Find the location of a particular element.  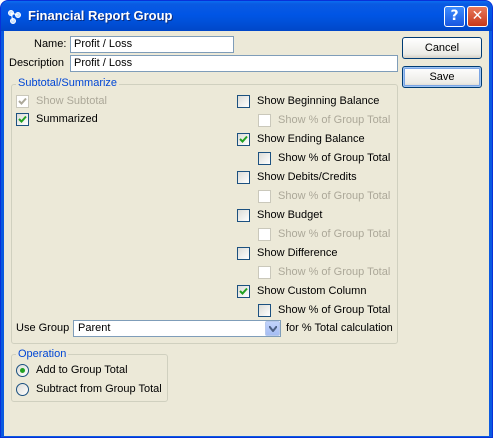

name-input: Profit / Loss is located at coordinates (152, 44).